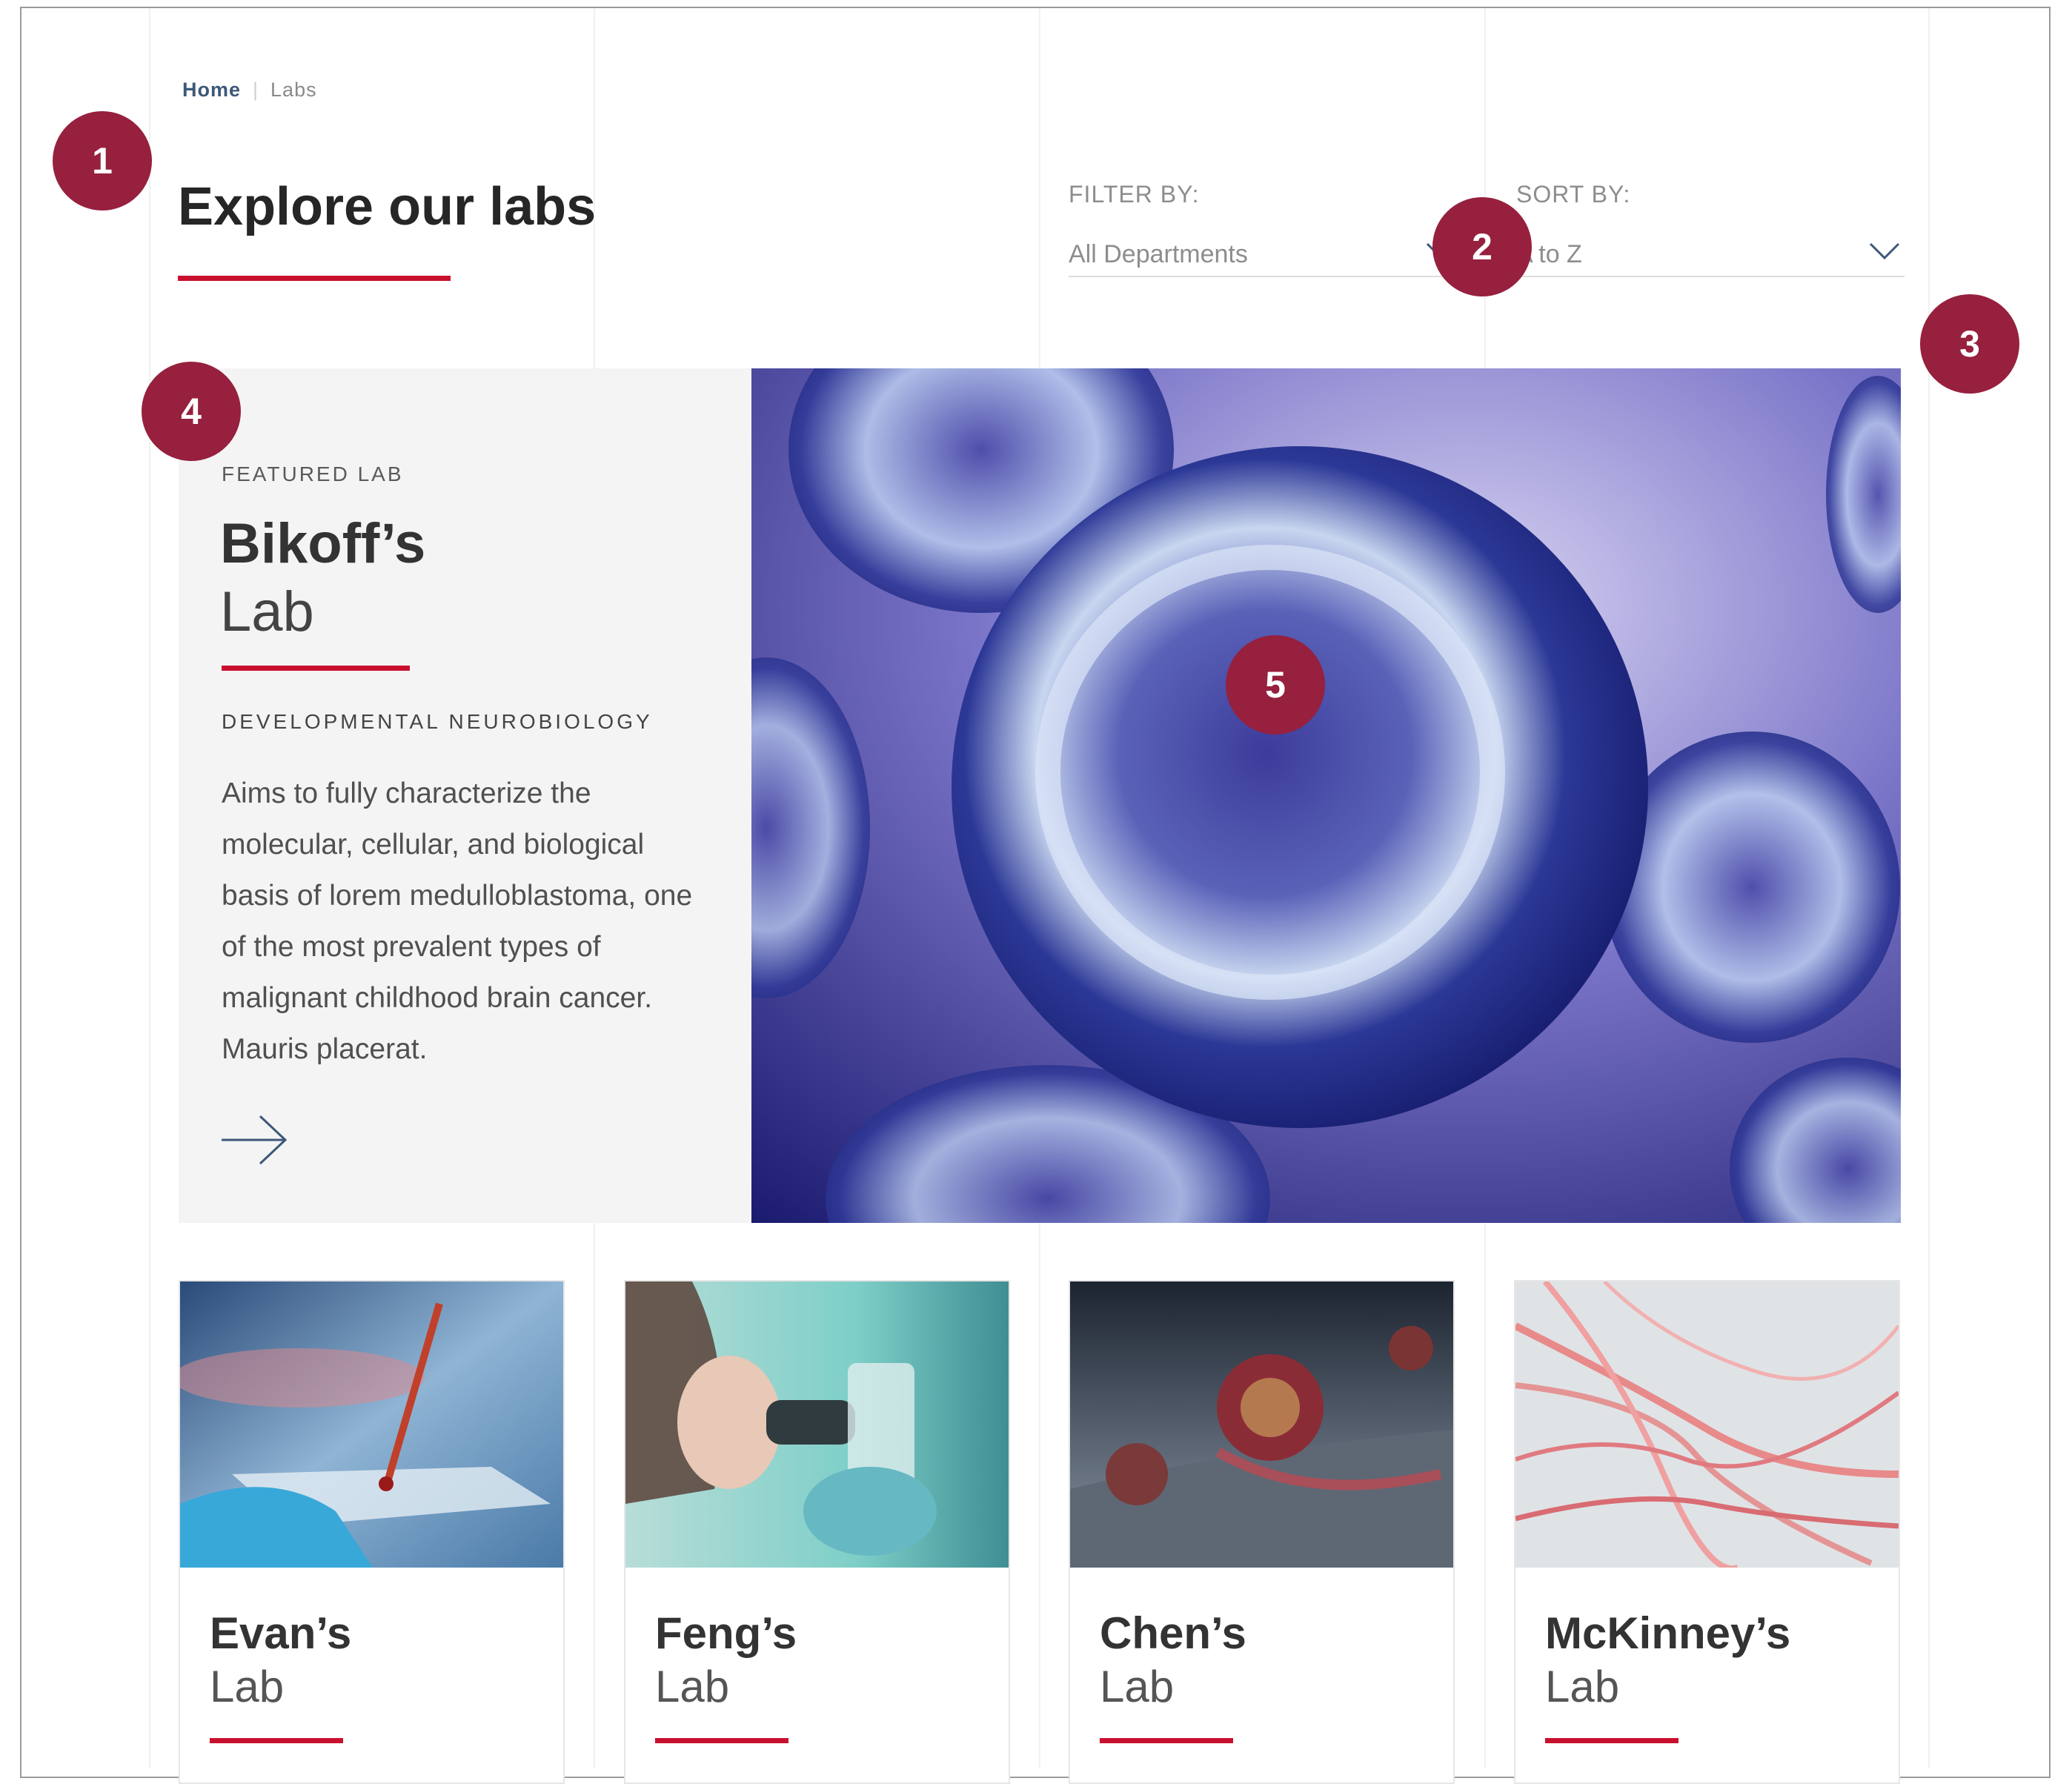 The image size is (2072, 1784). What do you see at coordinates (250, 90) in the screenshot?
I see `breadcrumb: Home | Labs` at bounding box center [250, 90].